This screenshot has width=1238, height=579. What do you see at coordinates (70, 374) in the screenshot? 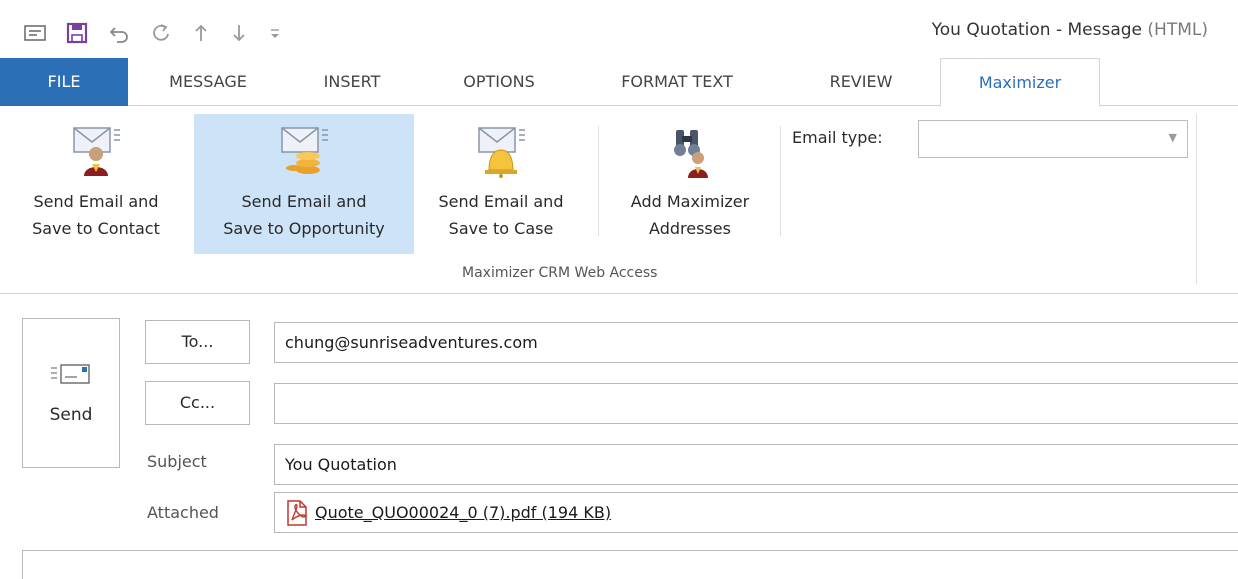
I see `send-envelope-icon` at bounding box center [70, 374].